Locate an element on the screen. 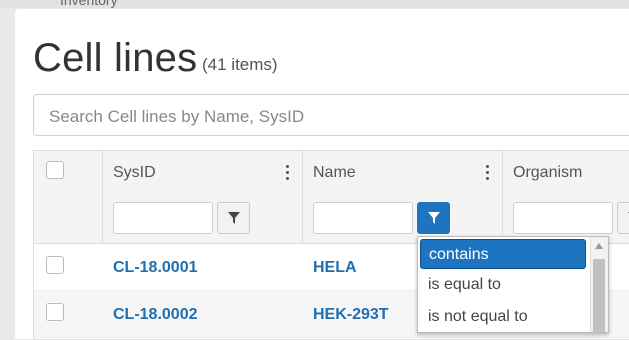 This screenshot has width=629, height=340. select-all-checkbox is located at coordinates (55, 170).